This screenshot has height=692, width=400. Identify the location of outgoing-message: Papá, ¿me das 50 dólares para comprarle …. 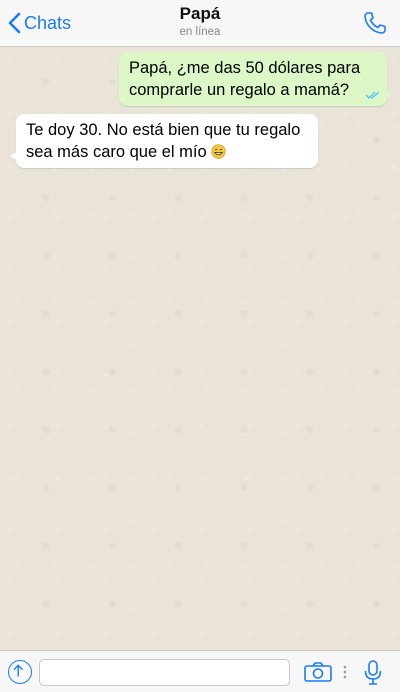
(256, 79).